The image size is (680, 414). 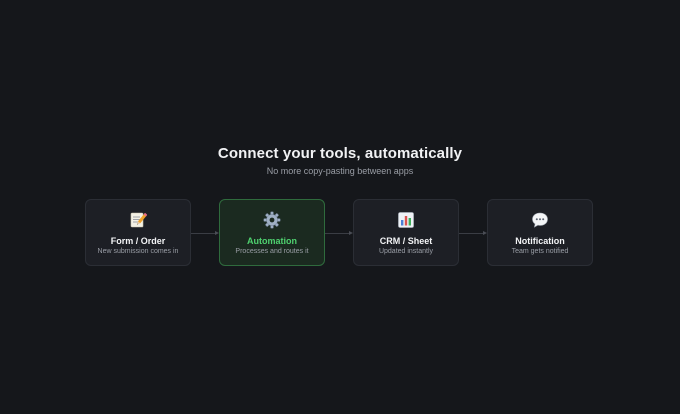 What do you see at coordinates (340, 171) in the screenshot?
I see `page-subtitle: No more copy-pasting between apps` at bounding box center [340, 171].